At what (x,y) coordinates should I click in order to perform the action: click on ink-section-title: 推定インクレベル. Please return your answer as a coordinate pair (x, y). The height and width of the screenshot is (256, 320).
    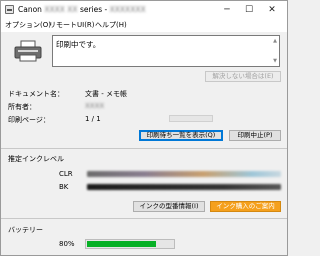
    Looking at the image, I should click on (36, 159).